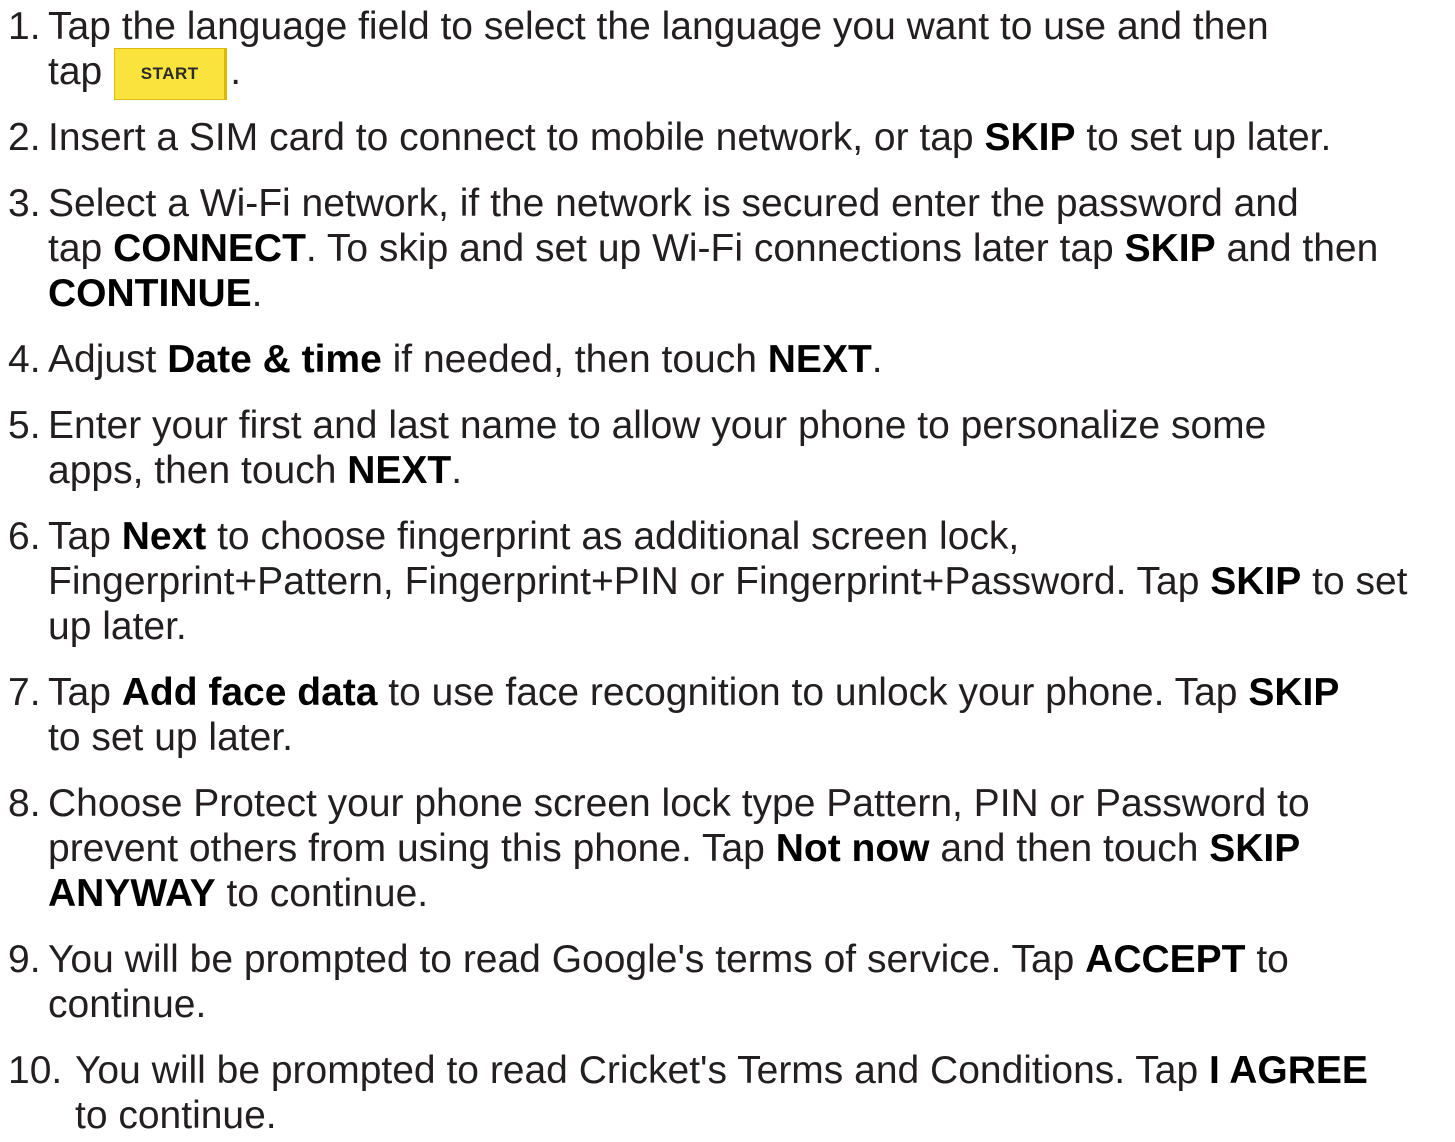 Image resolution: width=1455 pixels, height=1142 pixels. Describe the element at coordinates (127, 1004) in the screenshot. I see `step-text: continue.` at that location.